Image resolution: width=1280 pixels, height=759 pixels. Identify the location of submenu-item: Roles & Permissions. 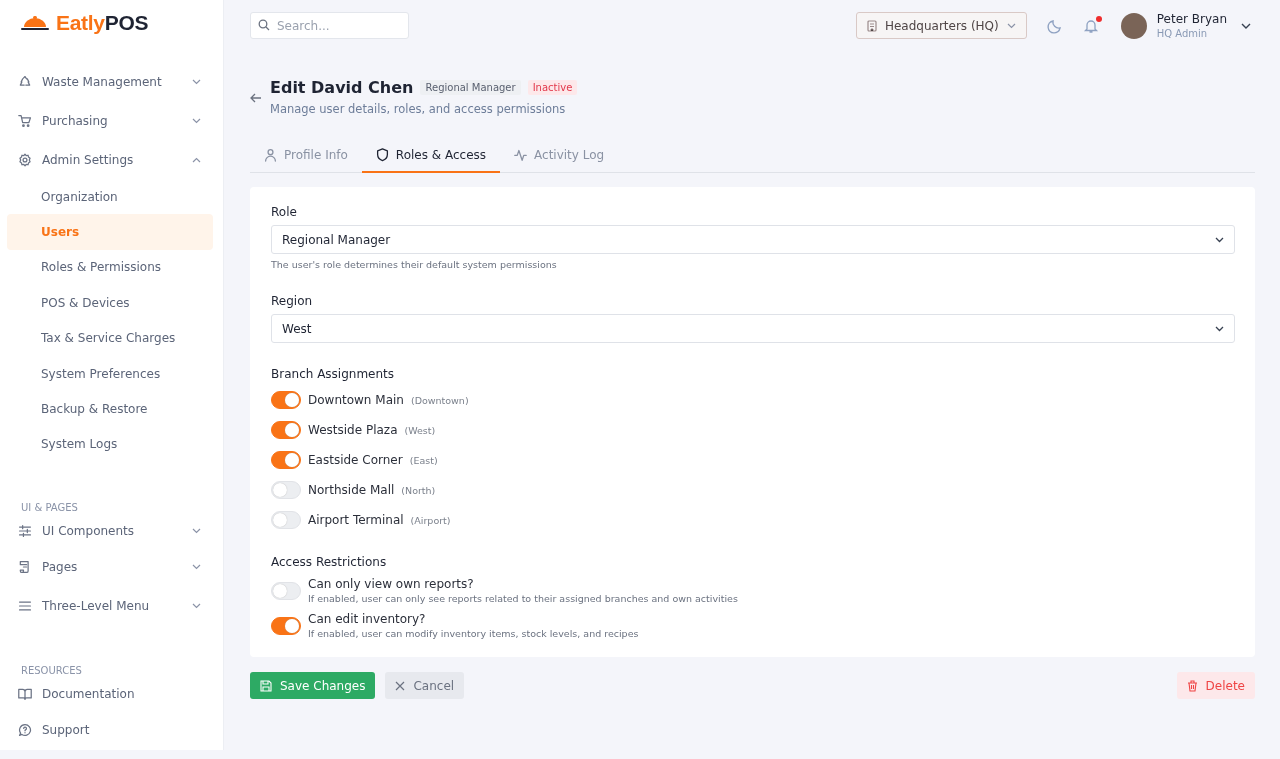
(110, 267).